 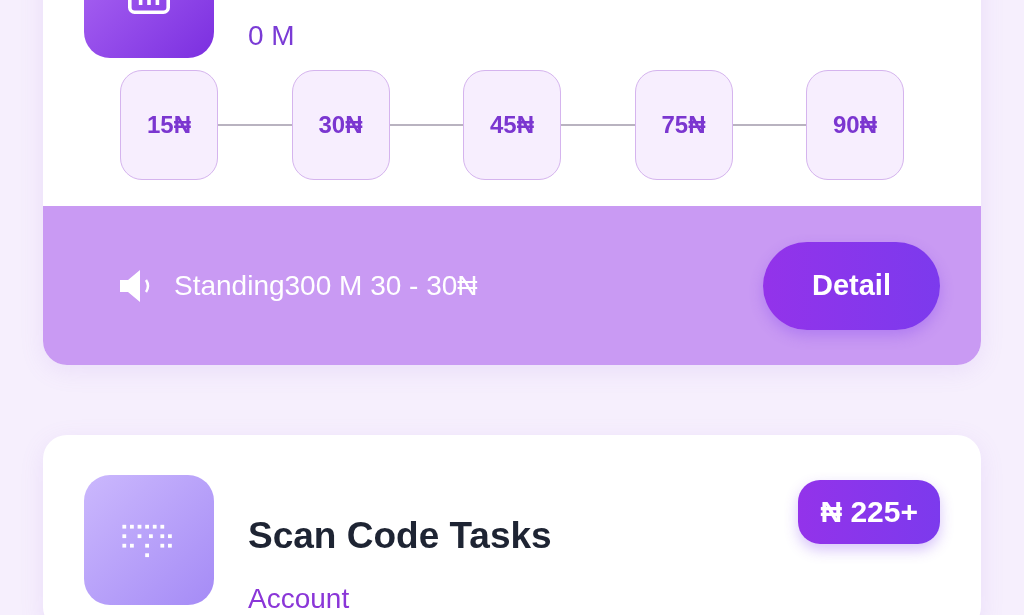 What do you see at coordinates (299, 599) in the screenshot?
I see `task-subtitle: Account` at bounding box center [299, 599].